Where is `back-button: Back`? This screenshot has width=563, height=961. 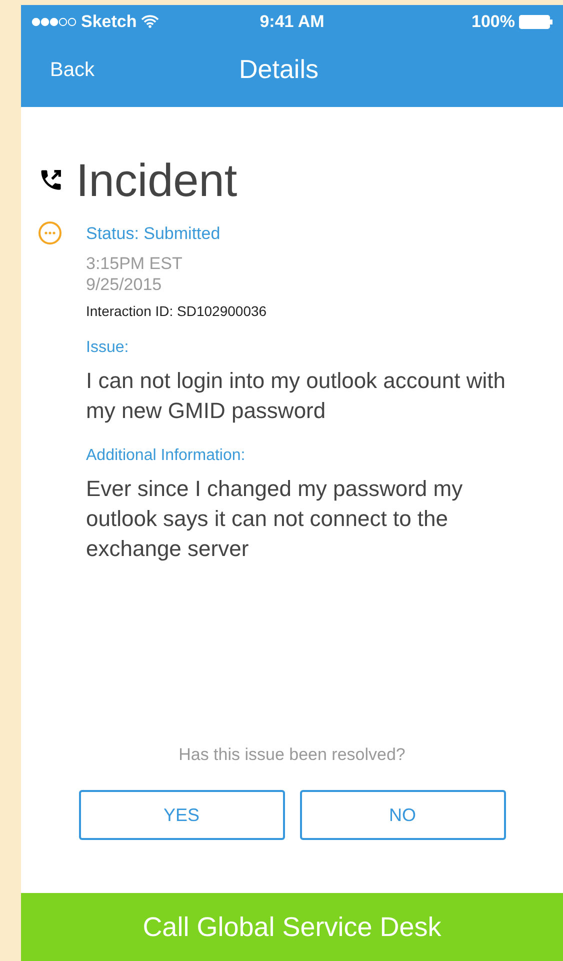 back-button: Back is located at coordinates (72, 72).